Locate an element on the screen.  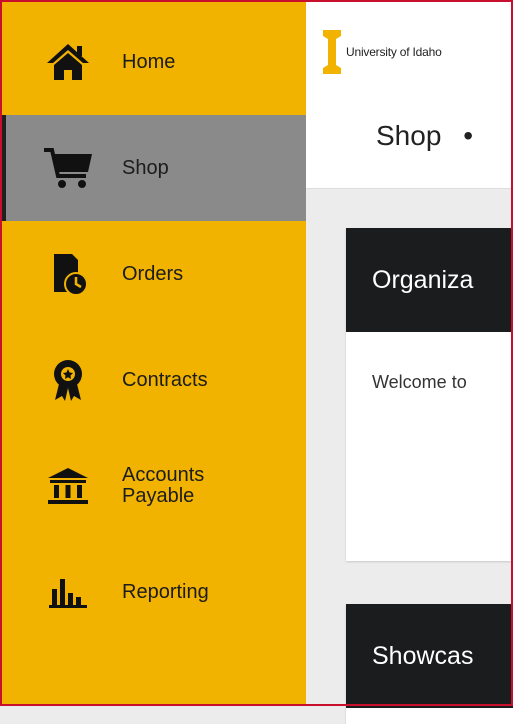
organization-card: Organiza Welcome to is located at coordinates (429, 394).